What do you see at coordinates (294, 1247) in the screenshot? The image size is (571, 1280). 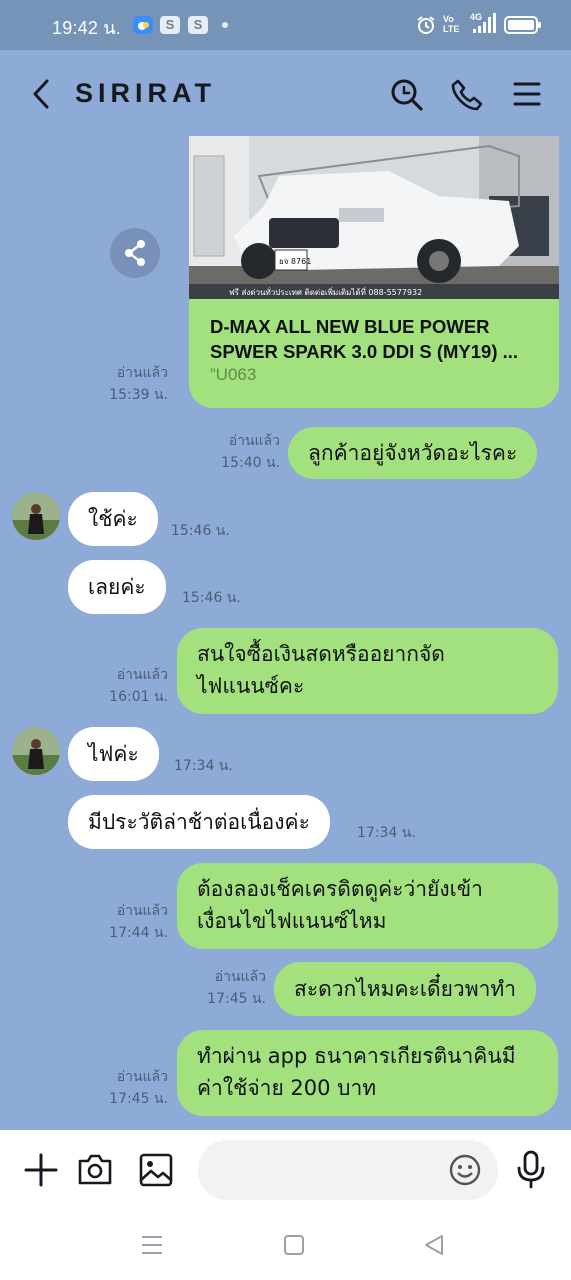 I see `home-icon` at bounding box center [294, 1247].